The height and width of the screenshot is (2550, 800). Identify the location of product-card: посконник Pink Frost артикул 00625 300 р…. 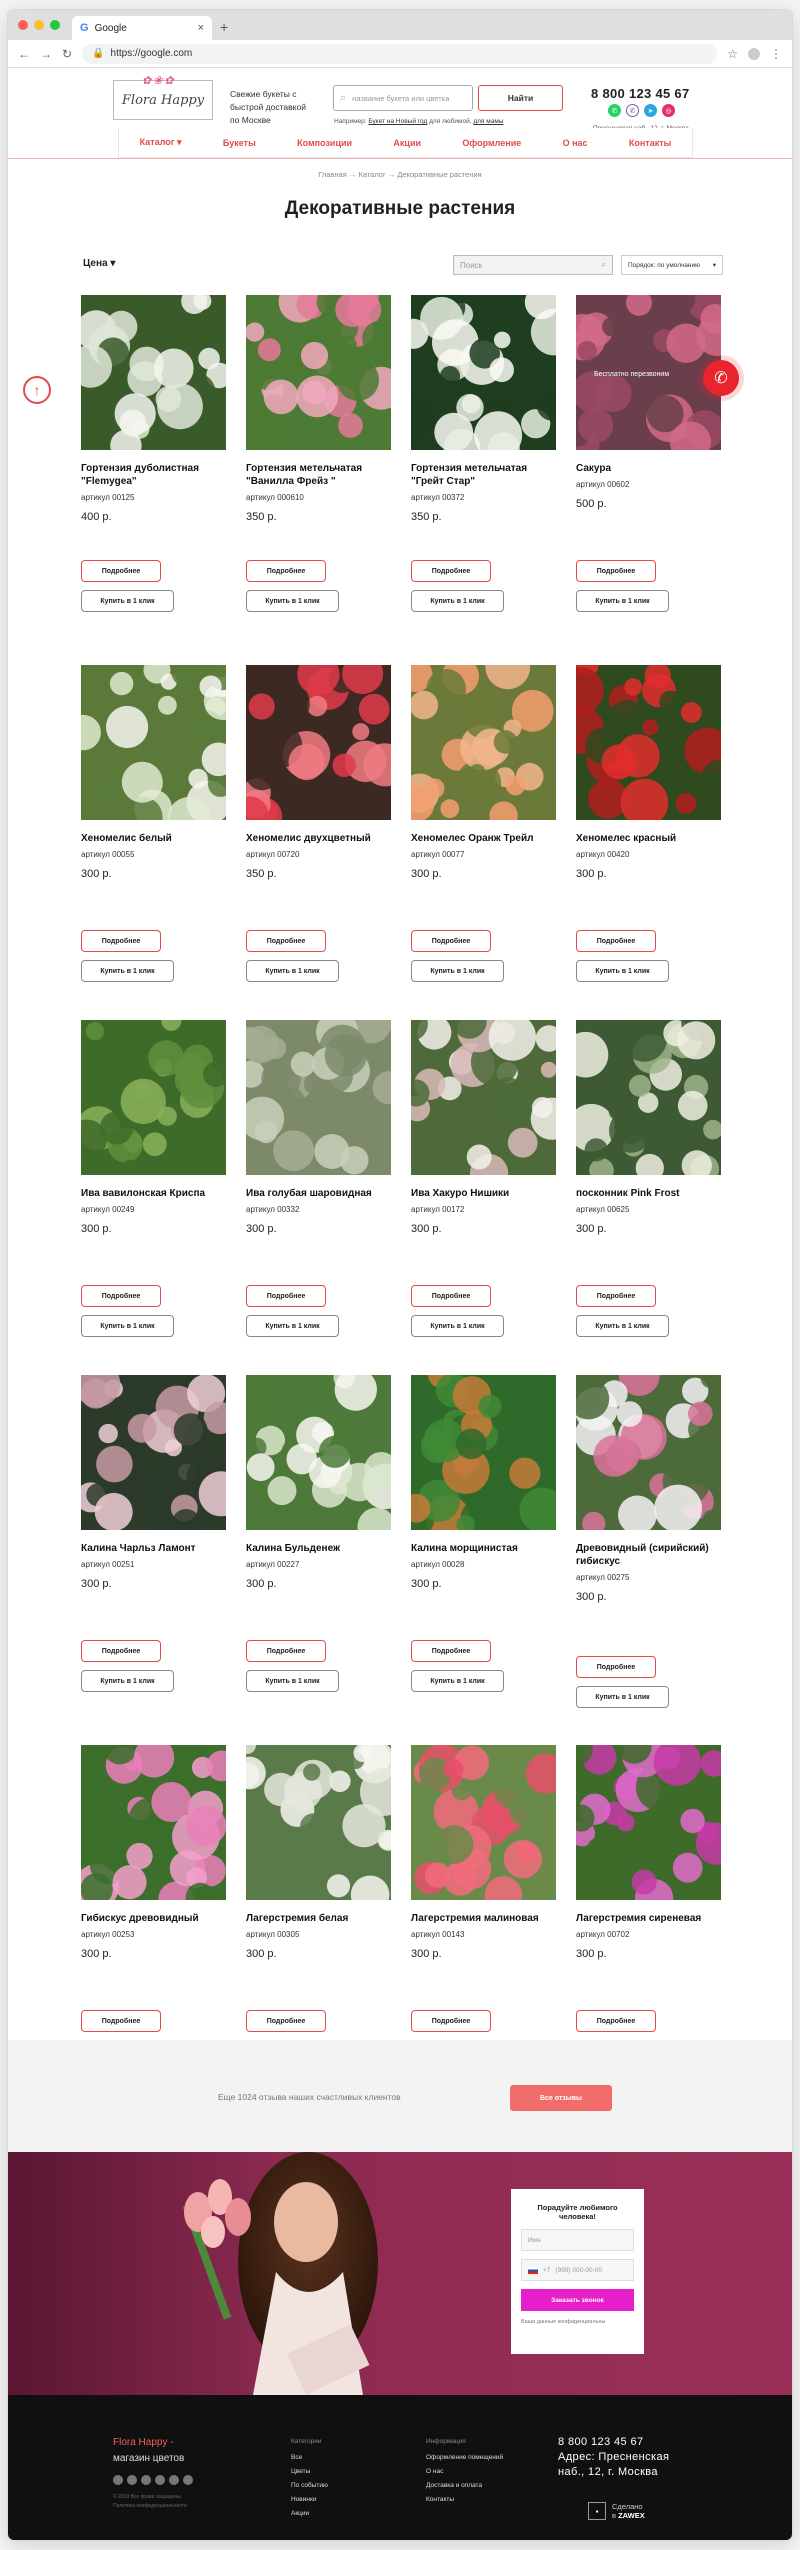
(648, 1178).